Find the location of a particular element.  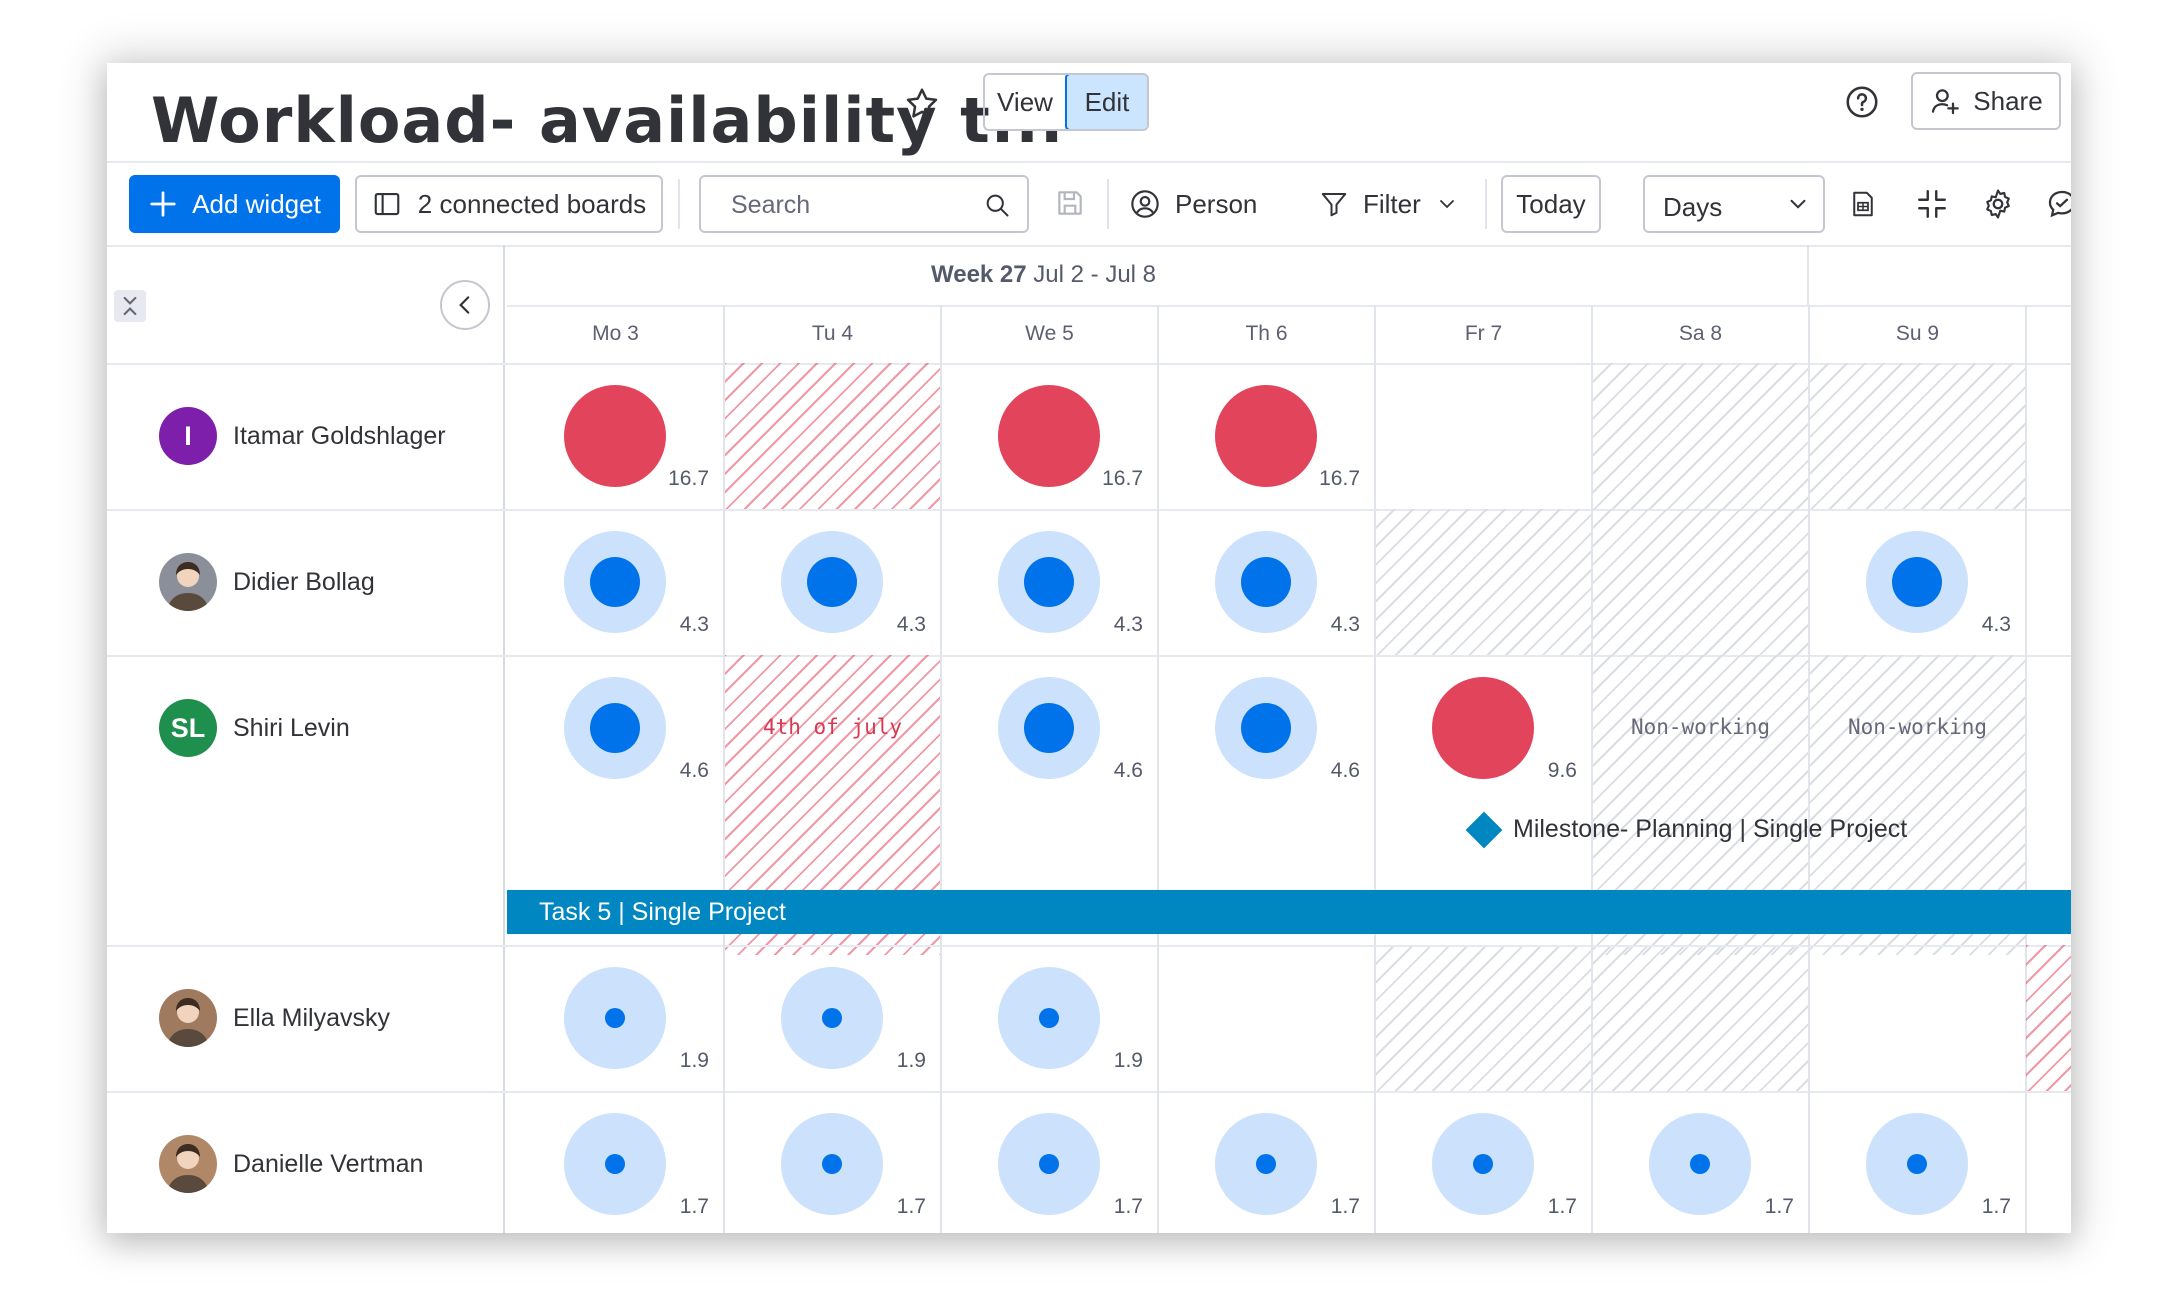

add-widget-button: Add widget is located at coordinates (234, 204).